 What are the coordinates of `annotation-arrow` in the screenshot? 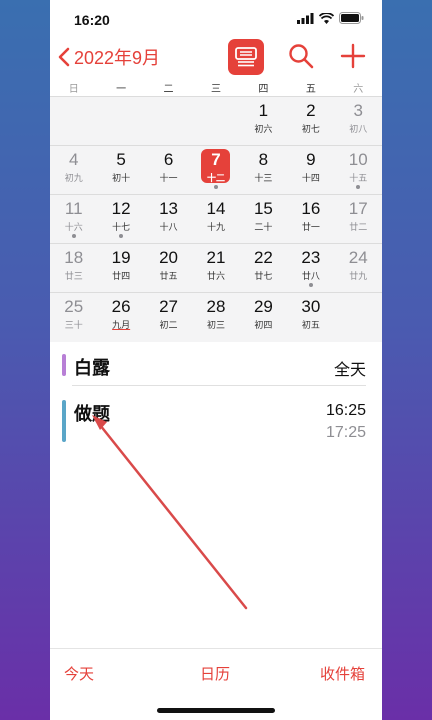 It's located at (170, 512).